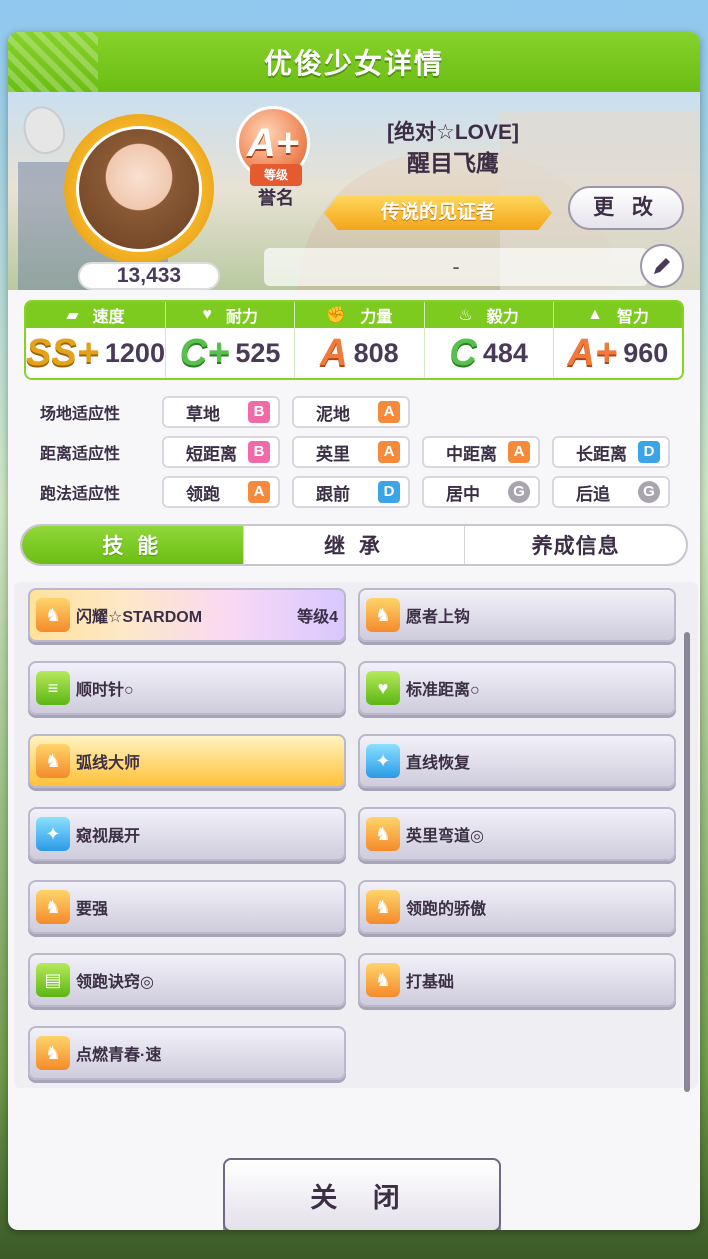 The width and height of the screenshot is (708, 1259). I want to click on aptitude-name: 中距离, so click(471, 454).